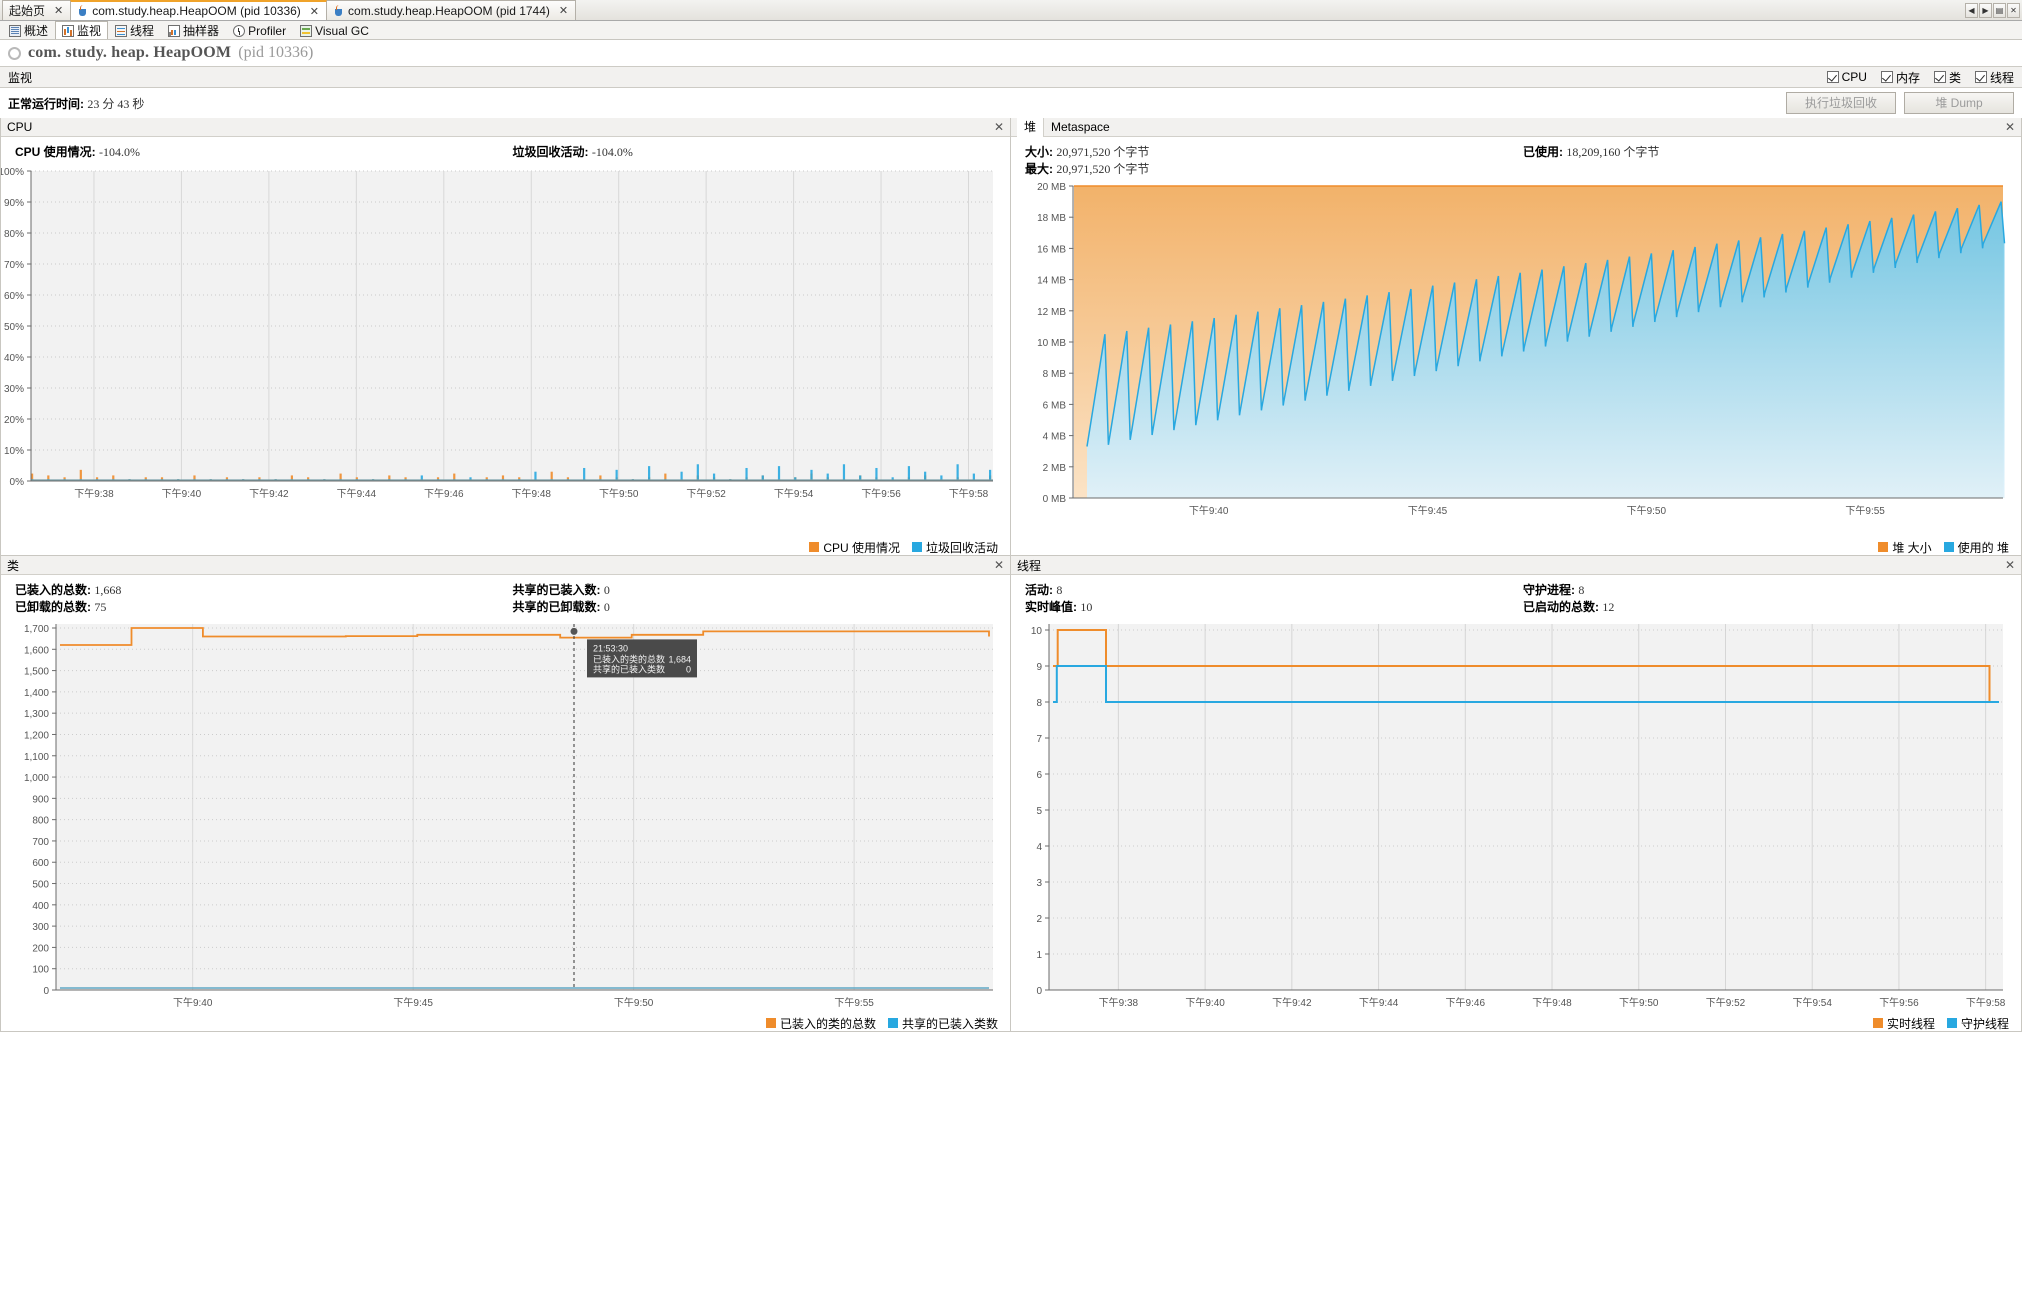  I want to click on tab-threads: 线程, so click(134, 30).